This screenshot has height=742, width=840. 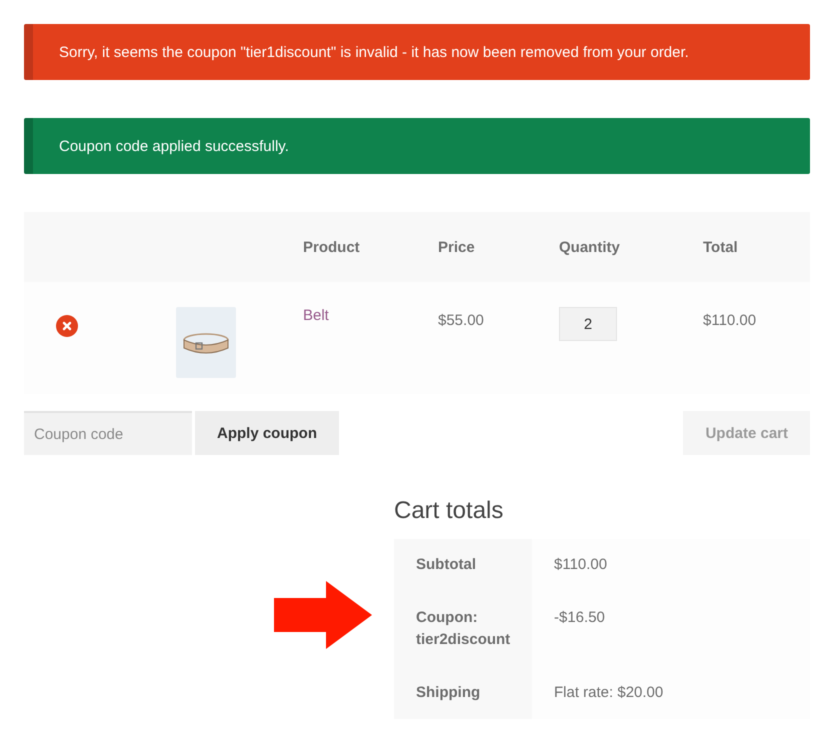 I want to click on column-header: Total, so click(x=721, y=247).